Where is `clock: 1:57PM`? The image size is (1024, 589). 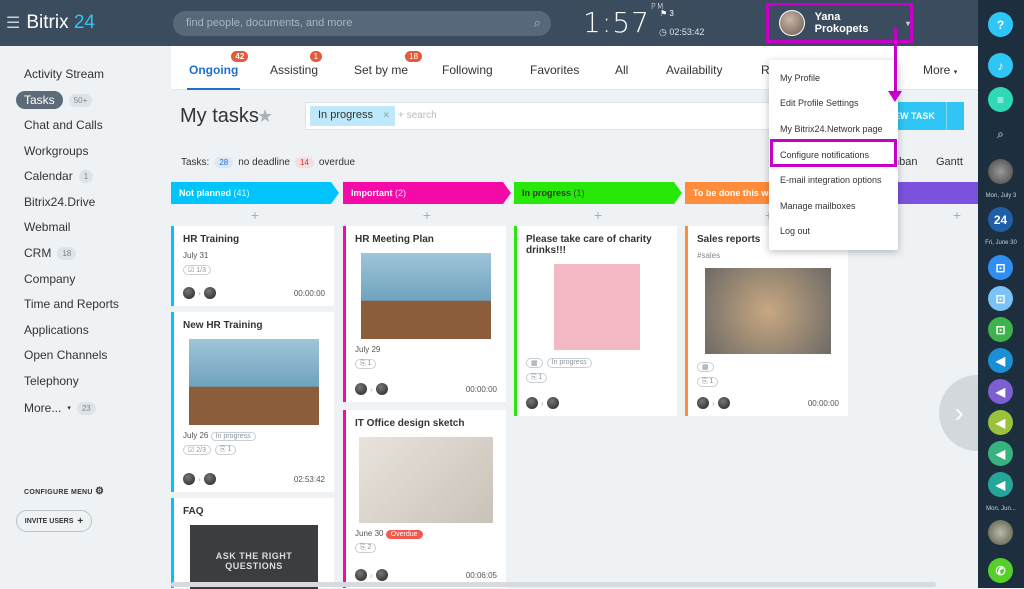 clock: 1:57PM is located at coordinates (624, 20).